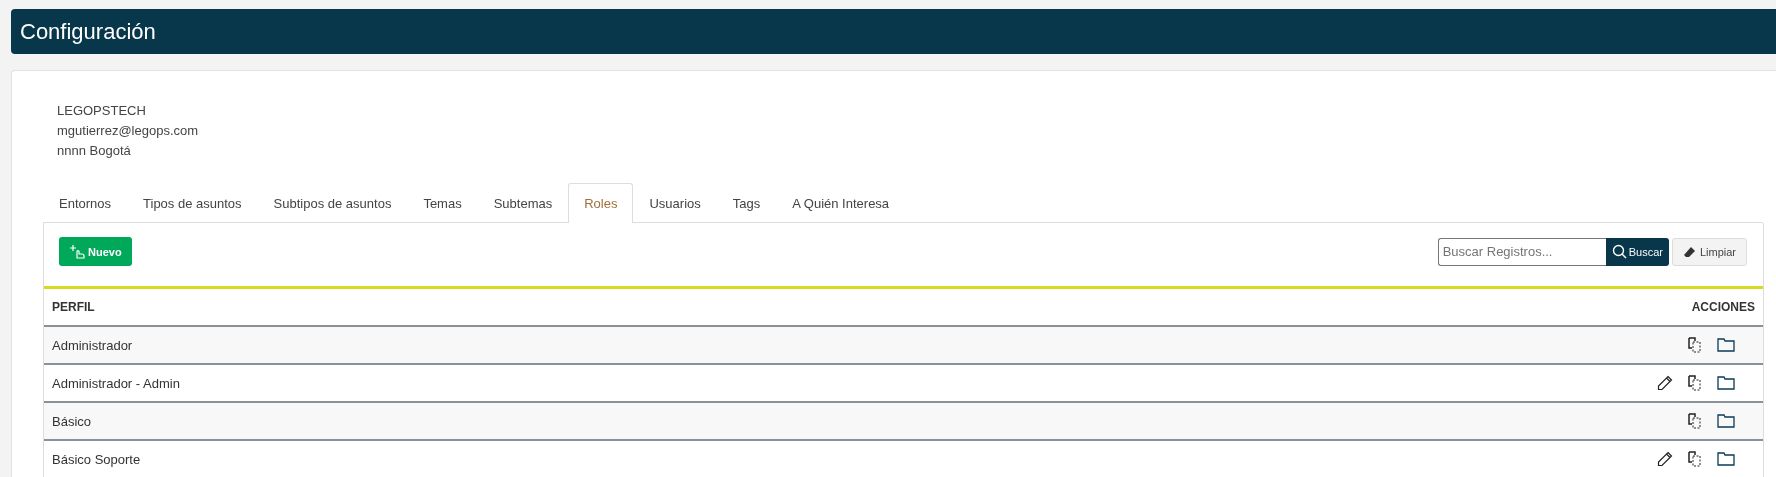 This screenshot has width=1776, height=477. Describe the element at coordinates (1689, 251) in the screenshot. I see `eraser-icon` at that location.